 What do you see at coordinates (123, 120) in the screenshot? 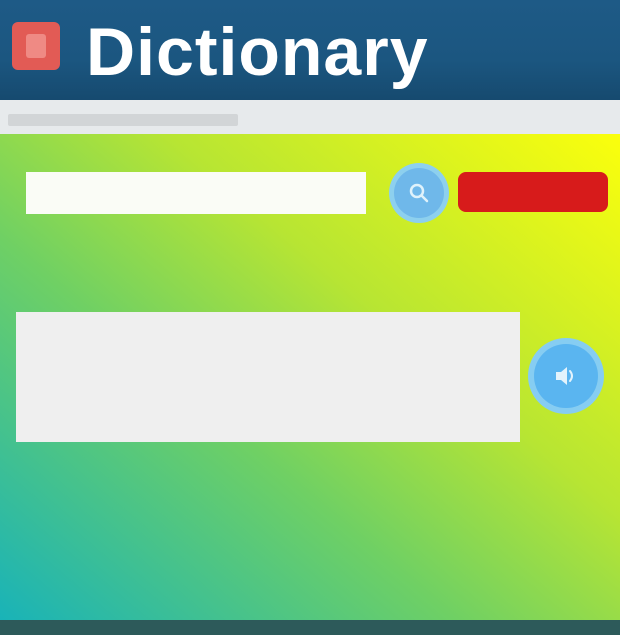
I see `menu-bar-placeholder` at bounding box center [123, 120].